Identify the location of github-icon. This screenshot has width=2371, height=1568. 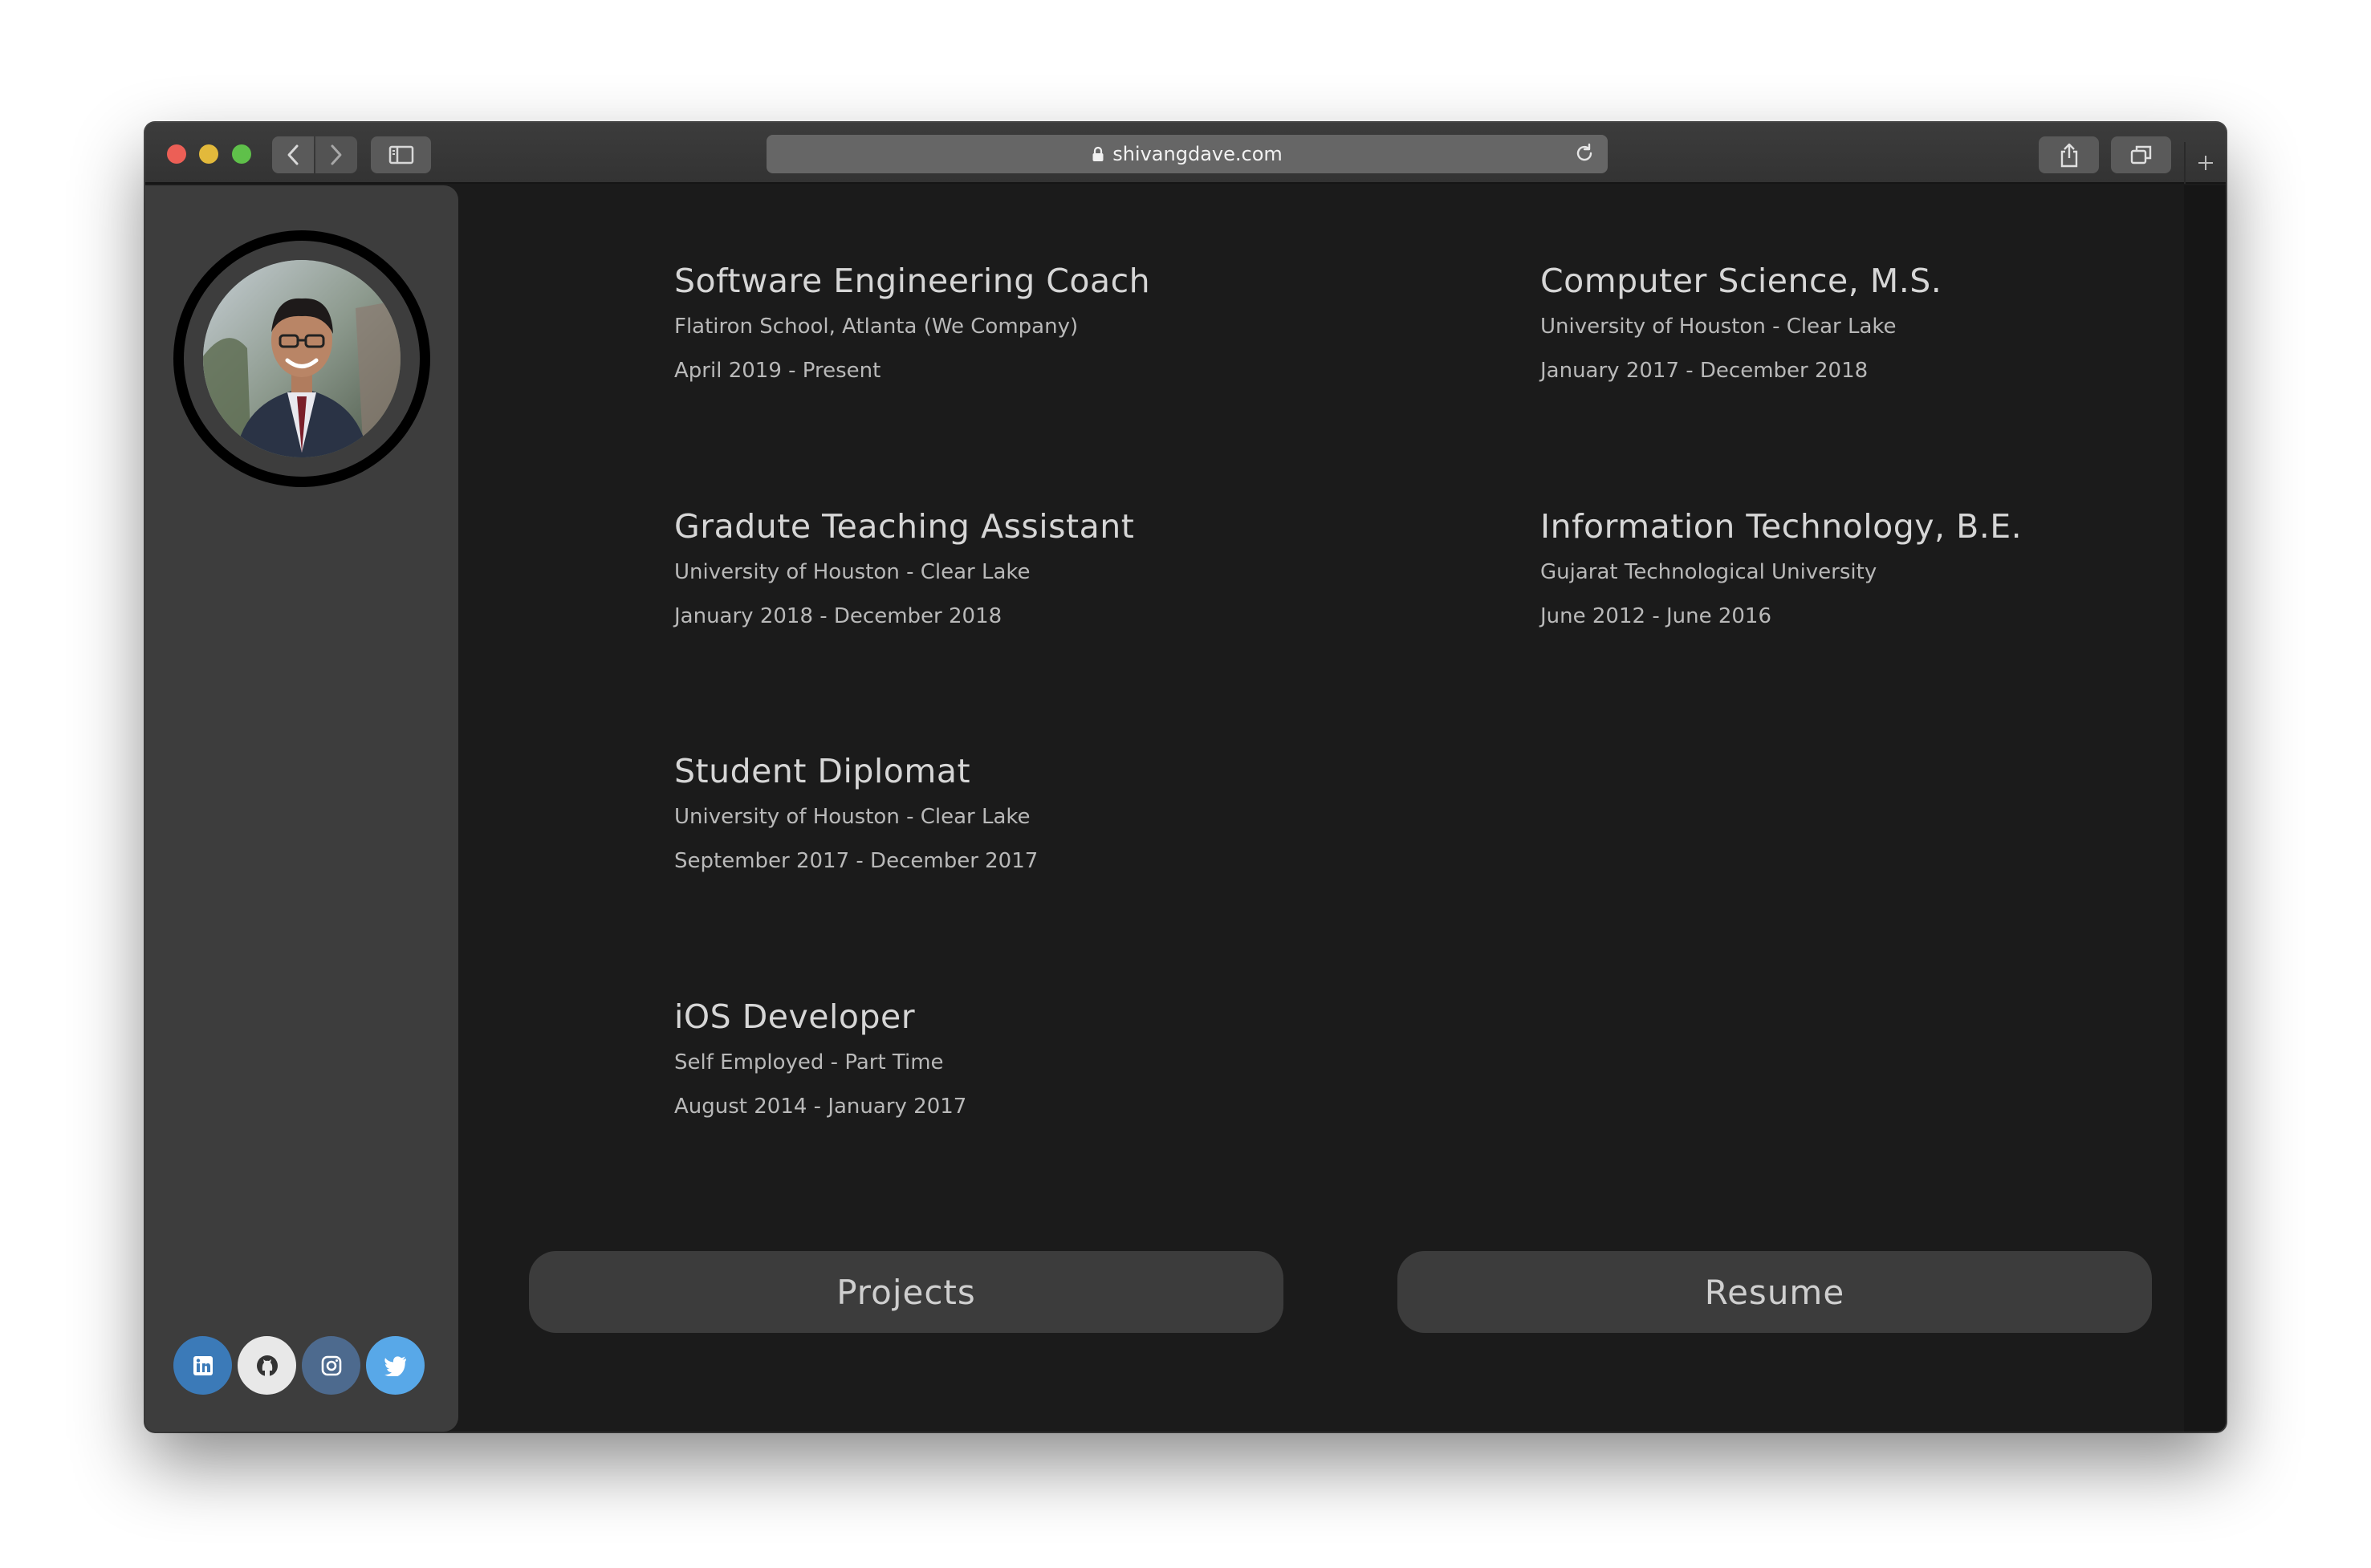
(267, 1365).